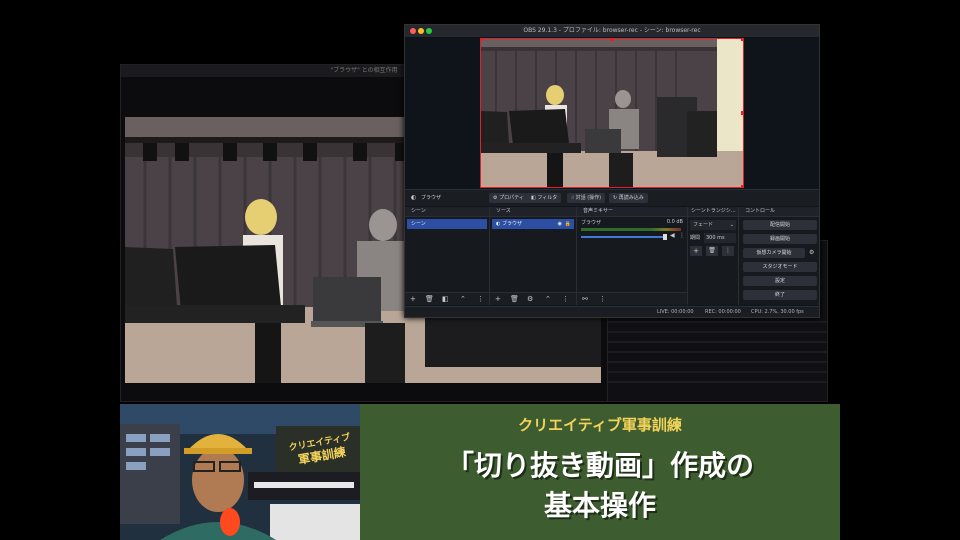 Image resolution: width=960 pixels, height=540 pixels. What do you see at coordinates (413, 31) in the screenshot?
I see `close-window-icon` at bounding box center [413, 31].